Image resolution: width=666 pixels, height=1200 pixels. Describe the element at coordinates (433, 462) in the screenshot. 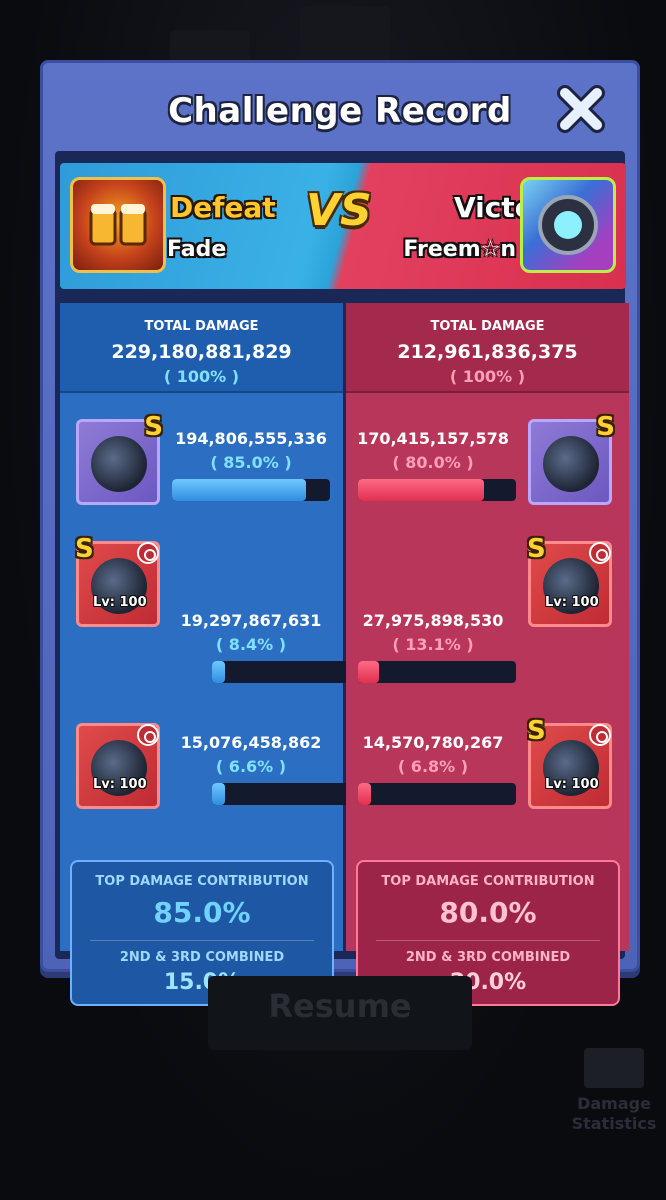

I see `unit-damage-percent: ( 80.0% )` at that location.